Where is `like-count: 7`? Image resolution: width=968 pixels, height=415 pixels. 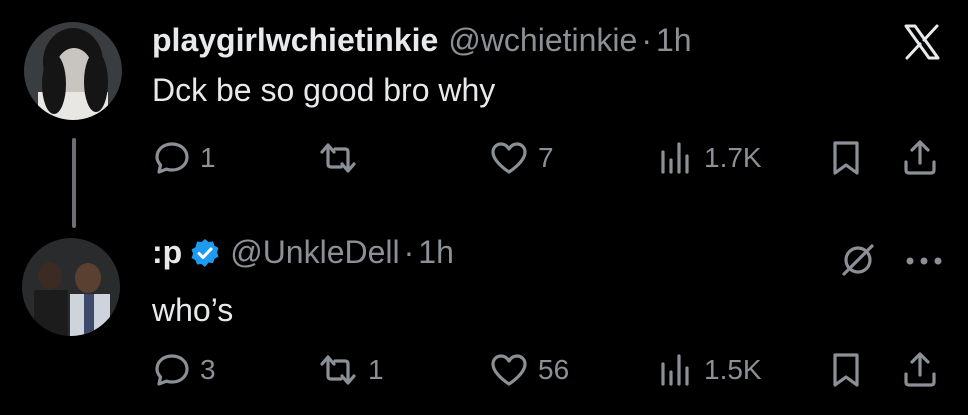
like-count: 7 is located at coordinates (546, 157).